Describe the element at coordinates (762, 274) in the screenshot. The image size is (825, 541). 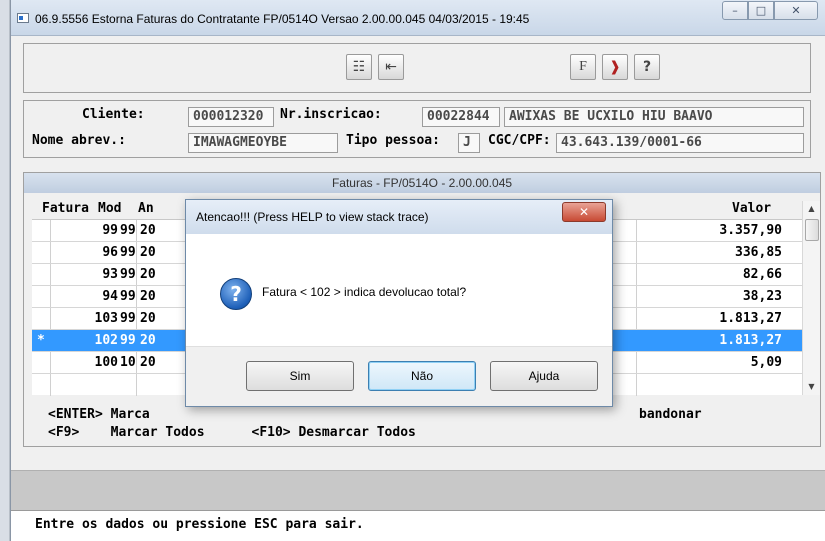
I see `row-valor: 82,66` at that location.